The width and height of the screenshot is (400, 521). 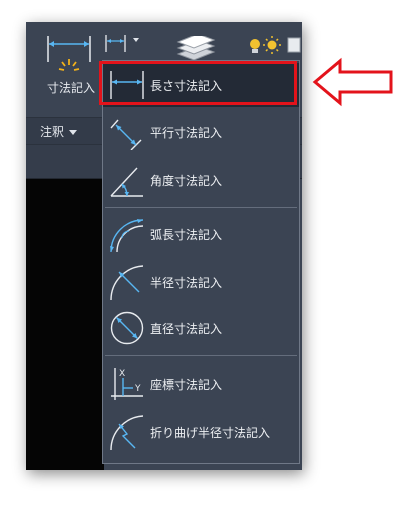 I want to click on menu-item-ordinate-dimension: X Y 座標寸法記入, so click(x=201, y=384).